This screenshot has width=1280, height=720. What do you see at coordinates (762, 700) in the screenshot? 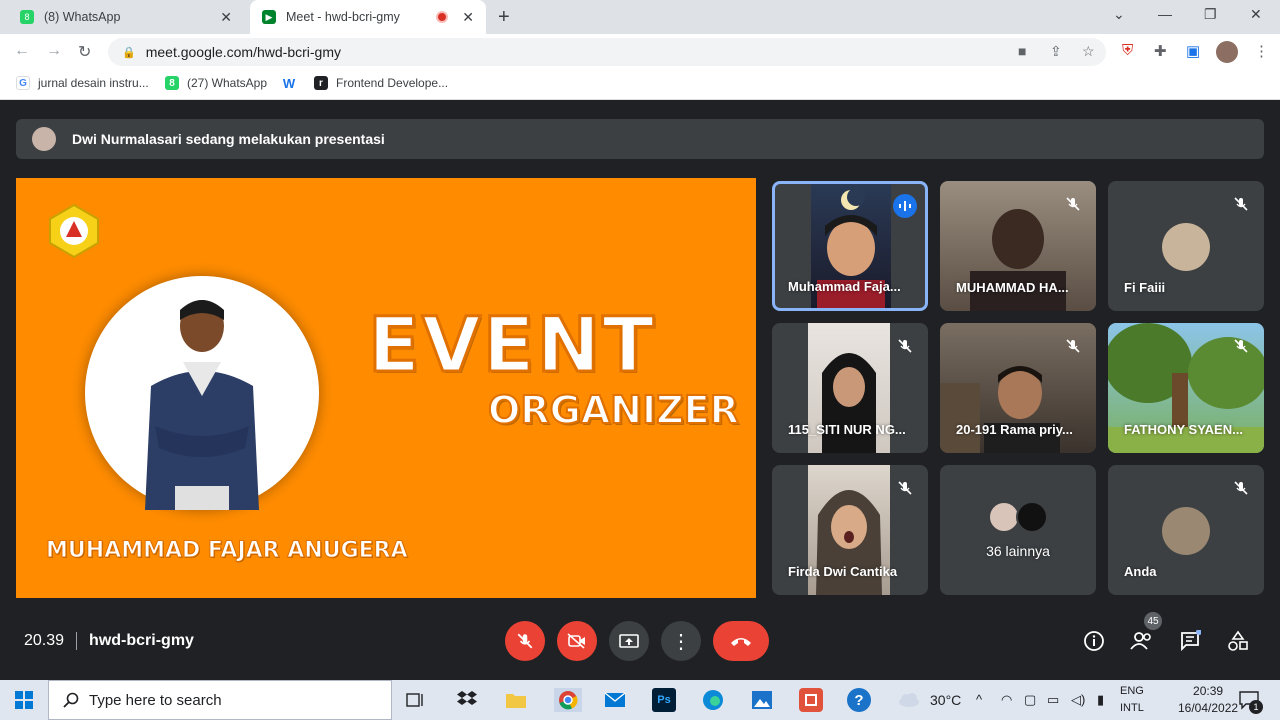
I see `photos-icon` at bounding box center [762, 700].